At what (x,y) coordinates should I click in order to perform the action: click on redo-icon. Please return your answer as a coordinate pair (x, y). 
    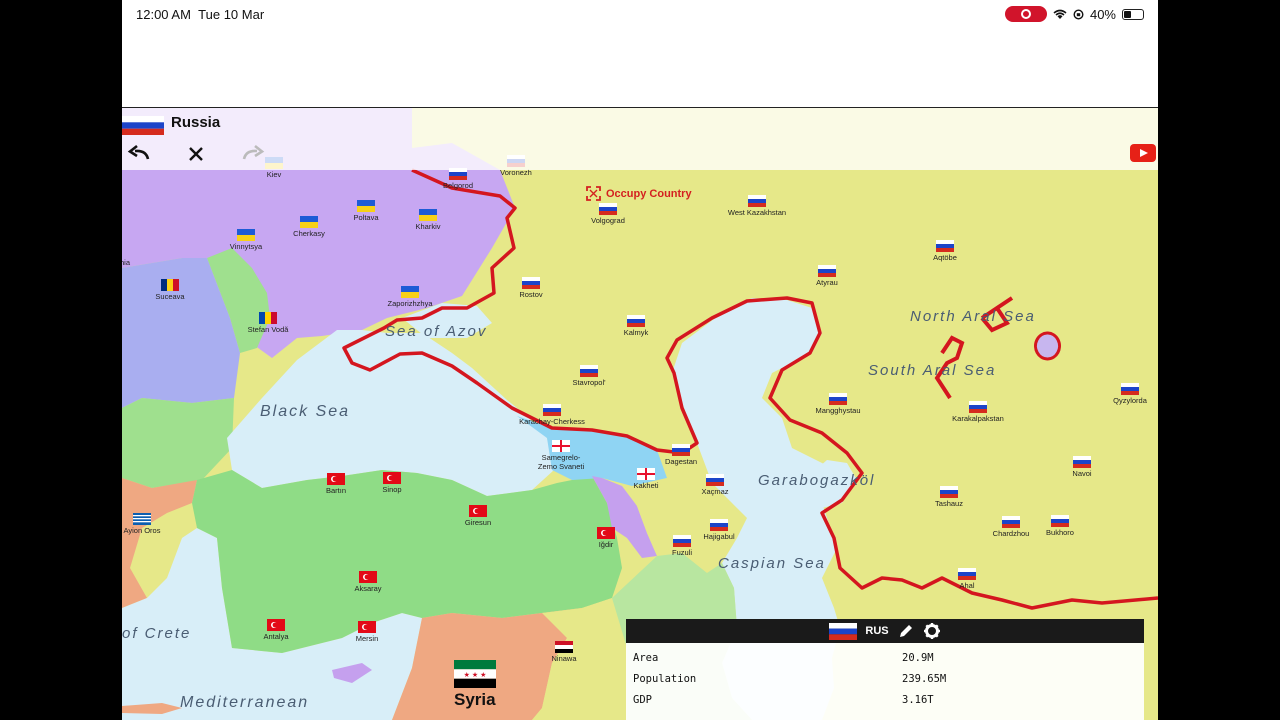
    Looking at the image, I should click on (252, 154).